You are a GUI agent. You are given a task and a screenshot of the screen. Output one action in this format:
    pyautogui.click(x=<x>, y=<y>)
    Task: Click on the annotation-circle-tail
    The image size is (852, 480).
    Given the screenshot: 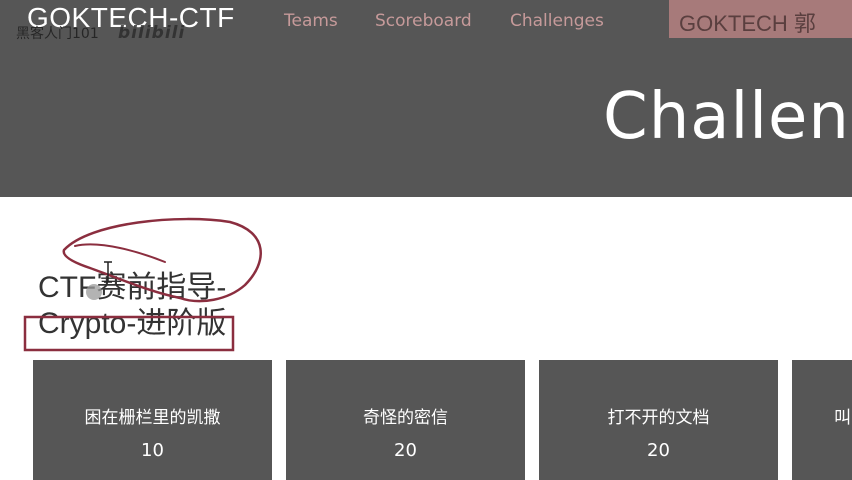 What is the action you would take?
    pyautogui.click(x=120, y=253)
    